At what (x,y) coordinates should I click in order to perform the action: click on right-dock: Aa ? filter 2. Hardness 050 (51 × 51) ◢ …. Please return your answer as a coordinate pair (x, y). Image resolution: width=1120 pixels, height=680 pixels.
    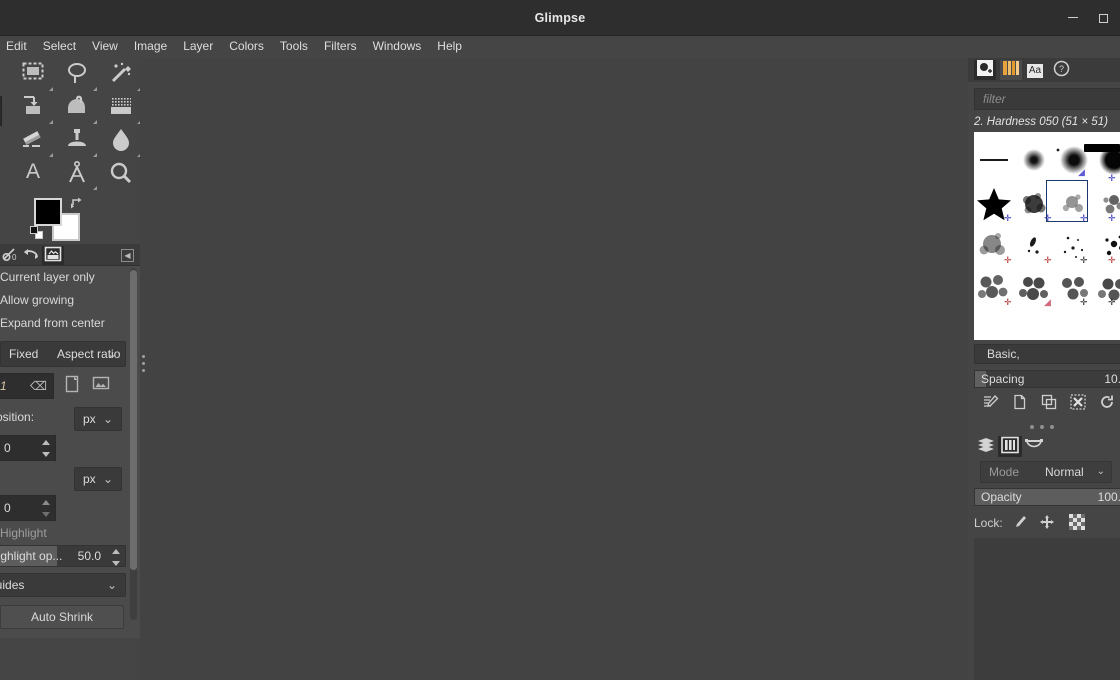
    Looking at the image, I should click on (1044, 369).